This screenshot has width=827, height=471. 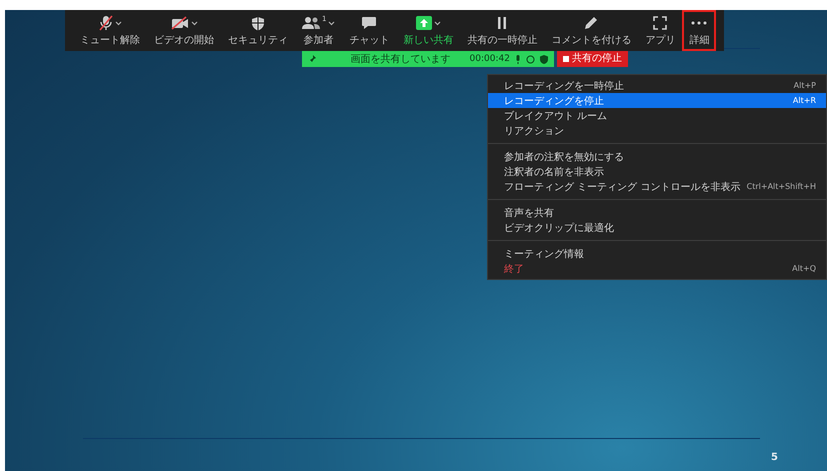 I want to click on page-number: 5, so click(x=774, y=457).